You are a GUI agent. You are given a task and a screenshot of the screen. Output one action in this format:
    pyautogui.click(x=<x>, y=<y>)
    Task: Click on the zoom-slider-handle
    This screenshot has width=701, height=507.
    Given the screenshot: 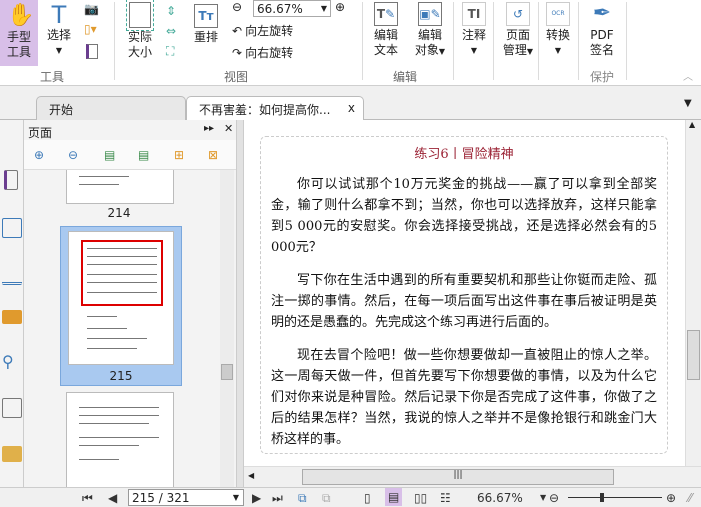 What is the action you would take?
    pyautogui.click(x=601, y=497)
    